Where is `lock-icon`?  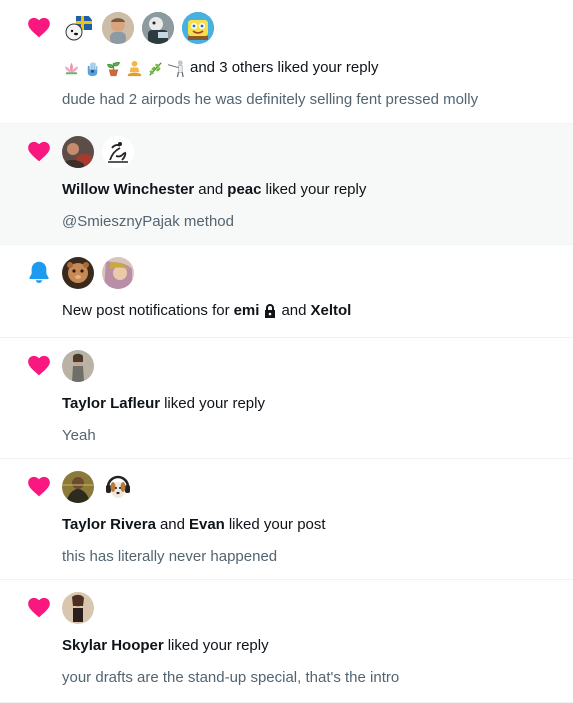 lock-icon is located at coordinates (270, 311).